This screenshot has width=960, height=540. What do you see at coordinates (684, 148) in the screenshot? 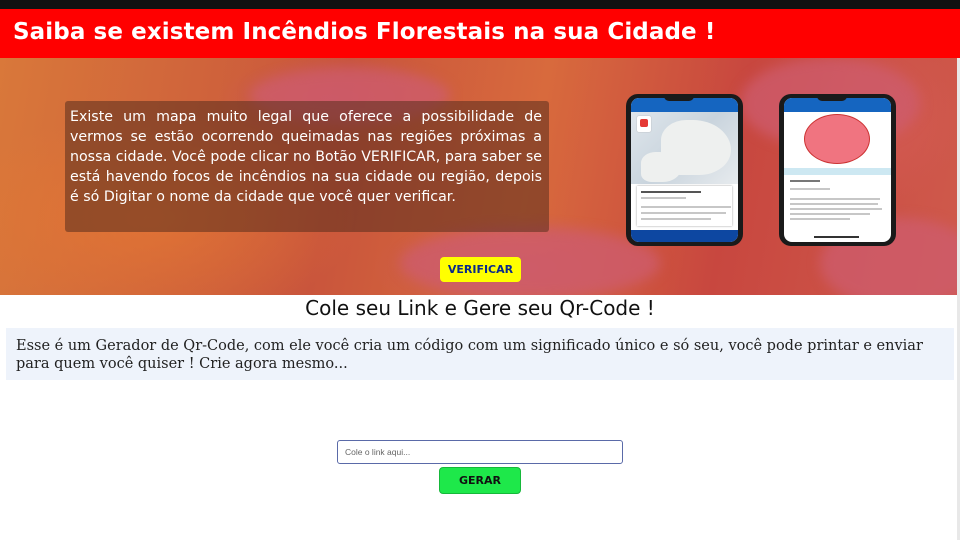
I see `phone-map-image` at bounding box center [684, 148].